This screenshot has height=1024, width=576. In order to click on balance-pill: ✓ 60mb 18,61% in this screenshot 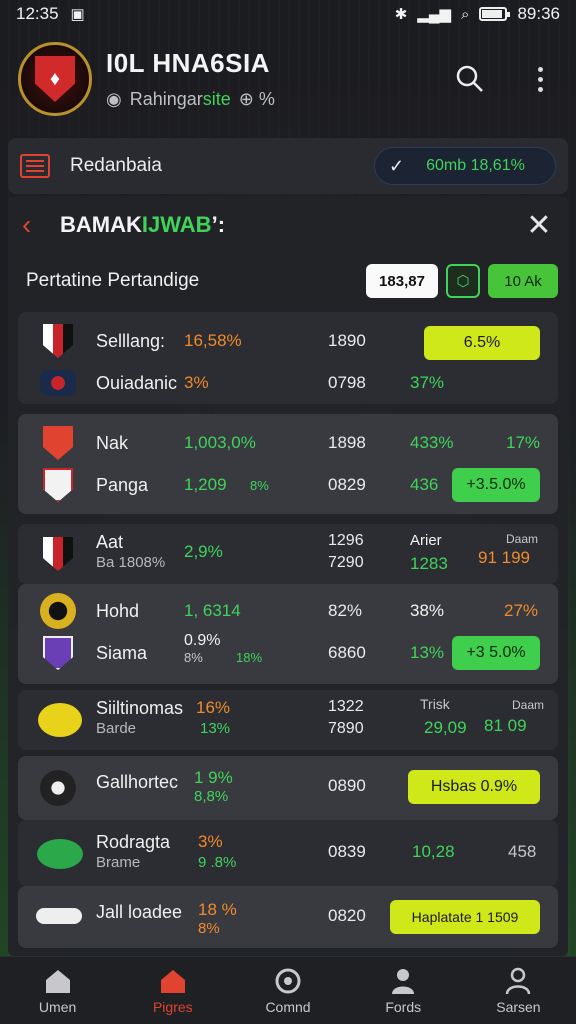, I will do `click(465, 166)`.